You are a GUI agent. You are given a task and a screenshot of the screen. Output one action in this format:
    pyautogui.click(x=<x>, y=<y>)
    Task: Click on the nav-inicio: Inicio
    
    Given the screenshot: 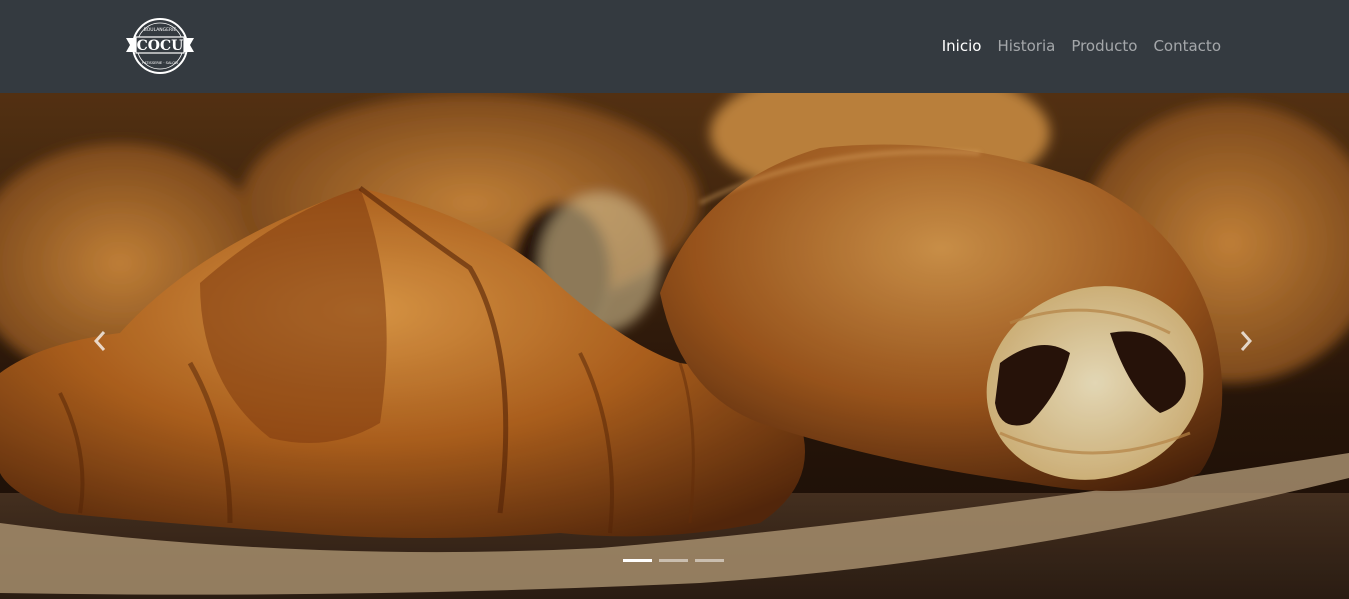 What is the action you would take?
    pyautogui.click(x=962, y=46)
    